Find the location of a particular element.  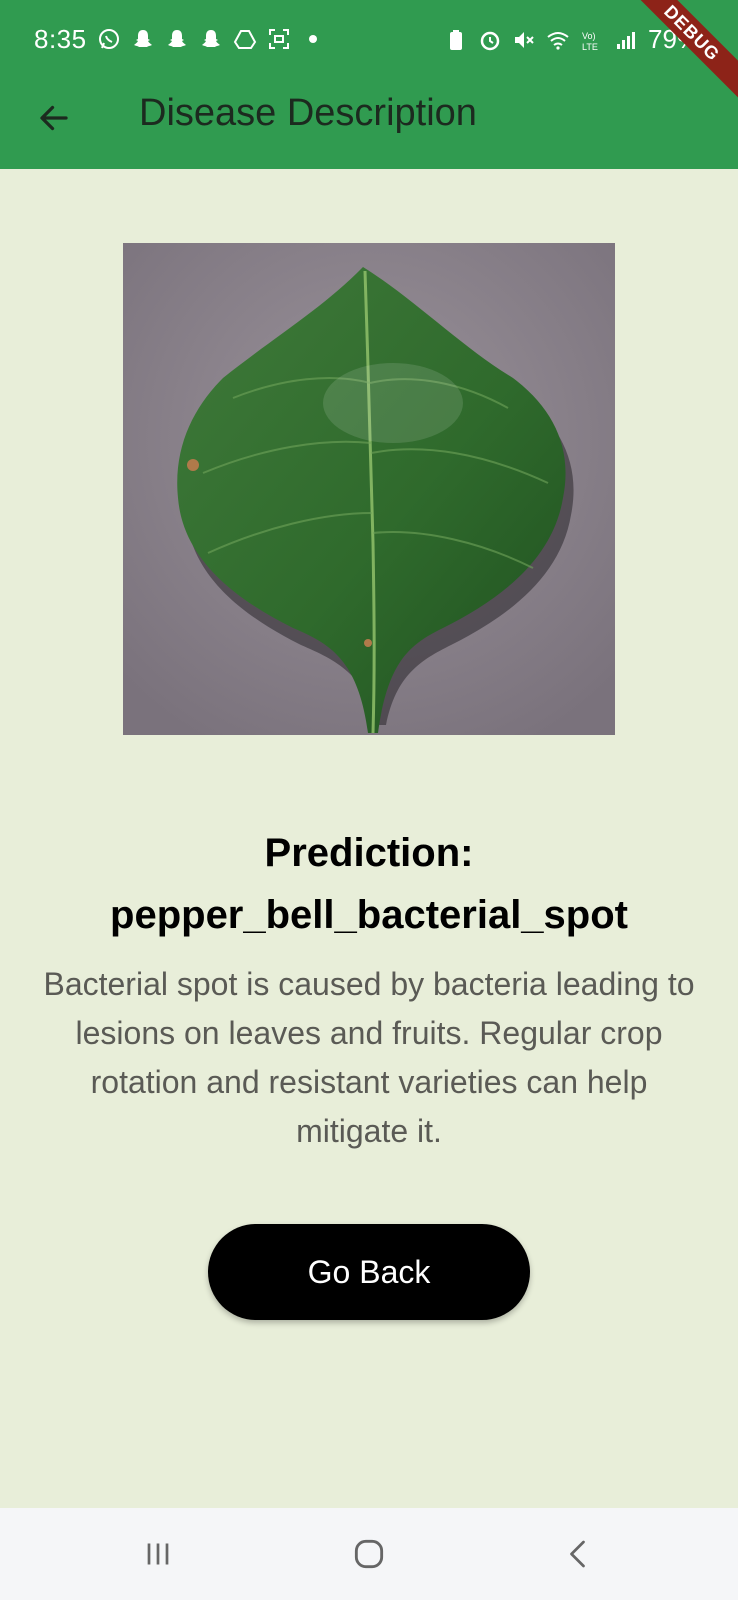

status-bar: 8:35 Vo) LTE 79% is located at coordinates (369, 40).